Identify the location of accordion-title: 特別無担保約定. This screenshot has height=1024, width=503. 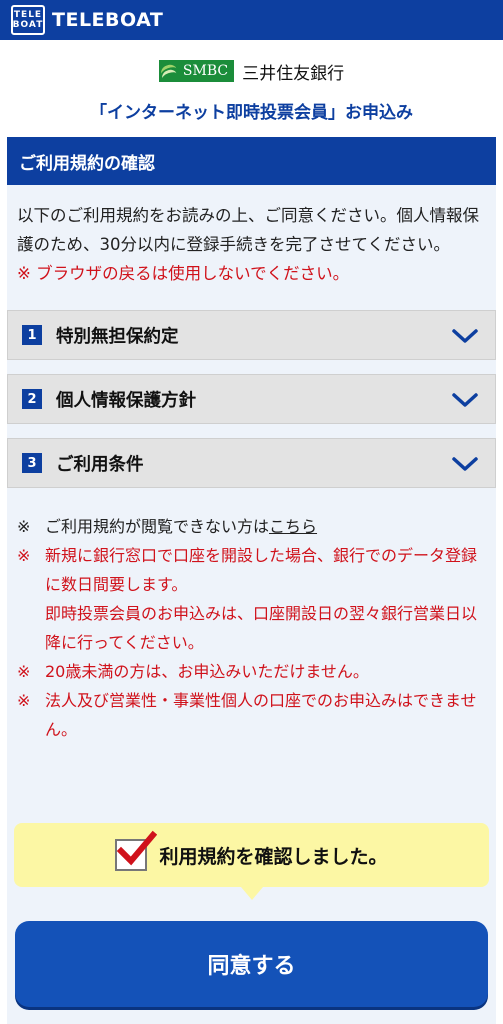
(117, 336).